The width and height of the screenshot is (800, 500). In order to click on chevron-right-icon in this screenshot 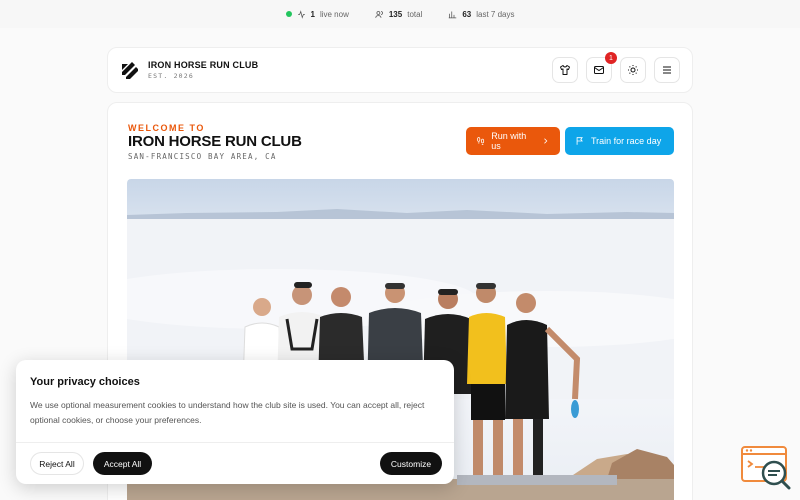, I will do `click(545, 141)`.